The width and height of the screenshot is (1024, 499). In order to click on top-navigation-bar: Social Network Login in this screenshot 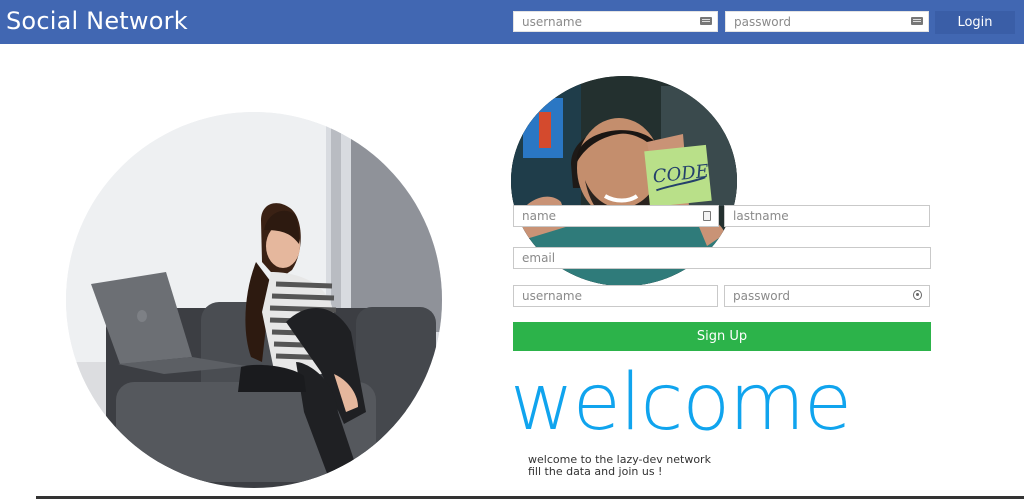, I will do `click(512, 22)`.